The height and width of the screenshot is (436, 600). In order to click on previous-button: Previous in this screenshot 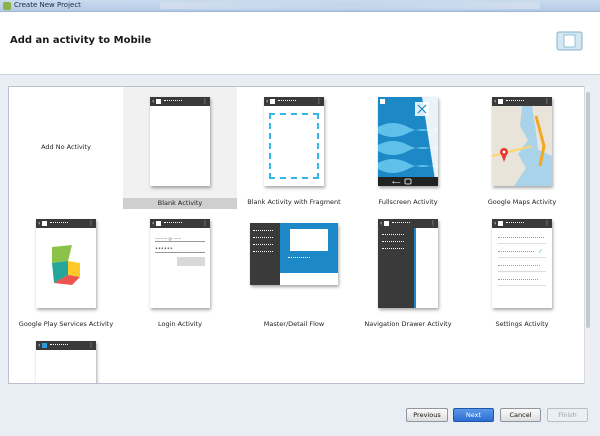, I will do `click(427, 415)`.